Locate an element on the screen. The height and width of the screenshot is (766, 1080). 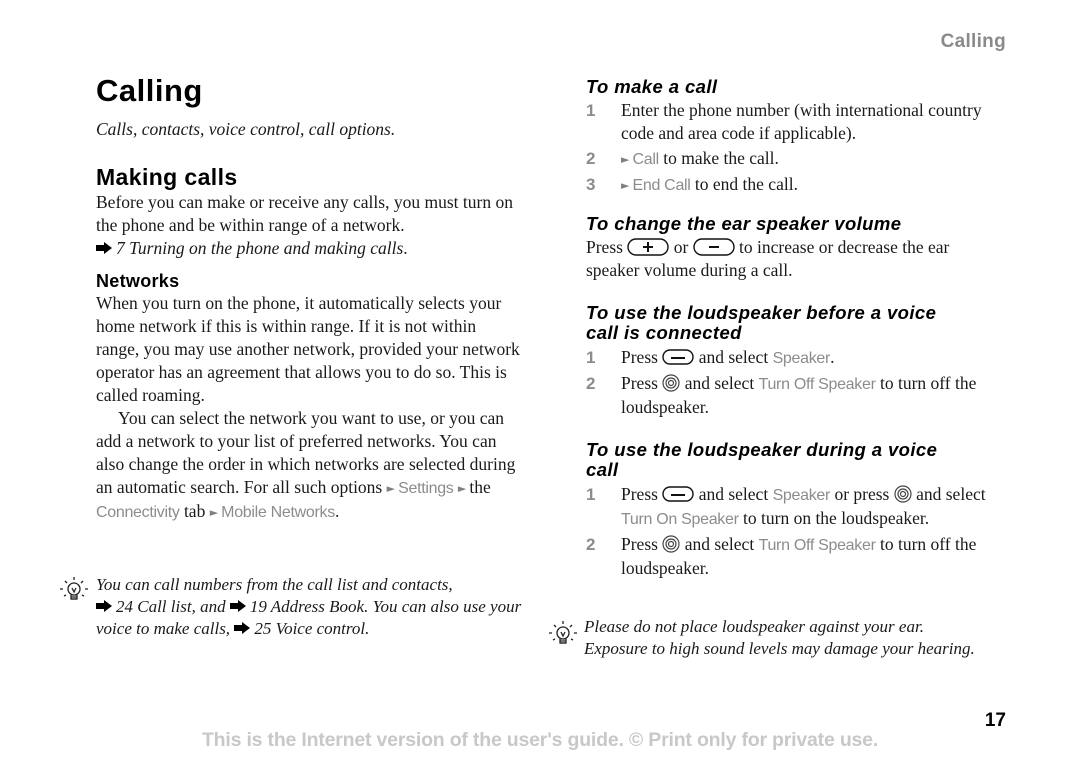
step-text: to make the call. is located at coordinates (718, 158).